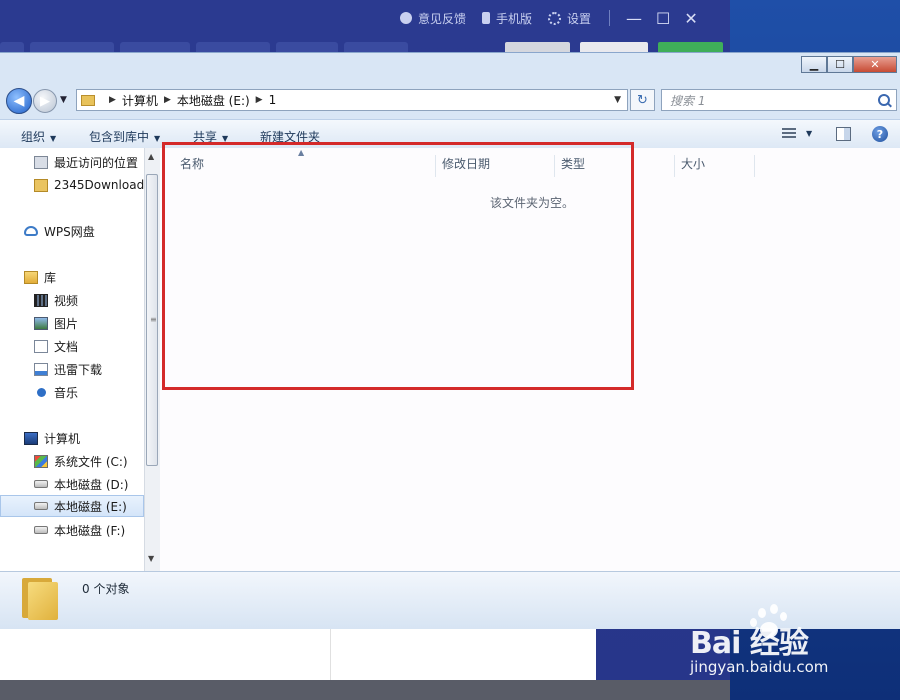 Image resolution: width=900 pixels, height=700 pixels. I want to click on nav-item-music: 音乐, so click(72, 392).